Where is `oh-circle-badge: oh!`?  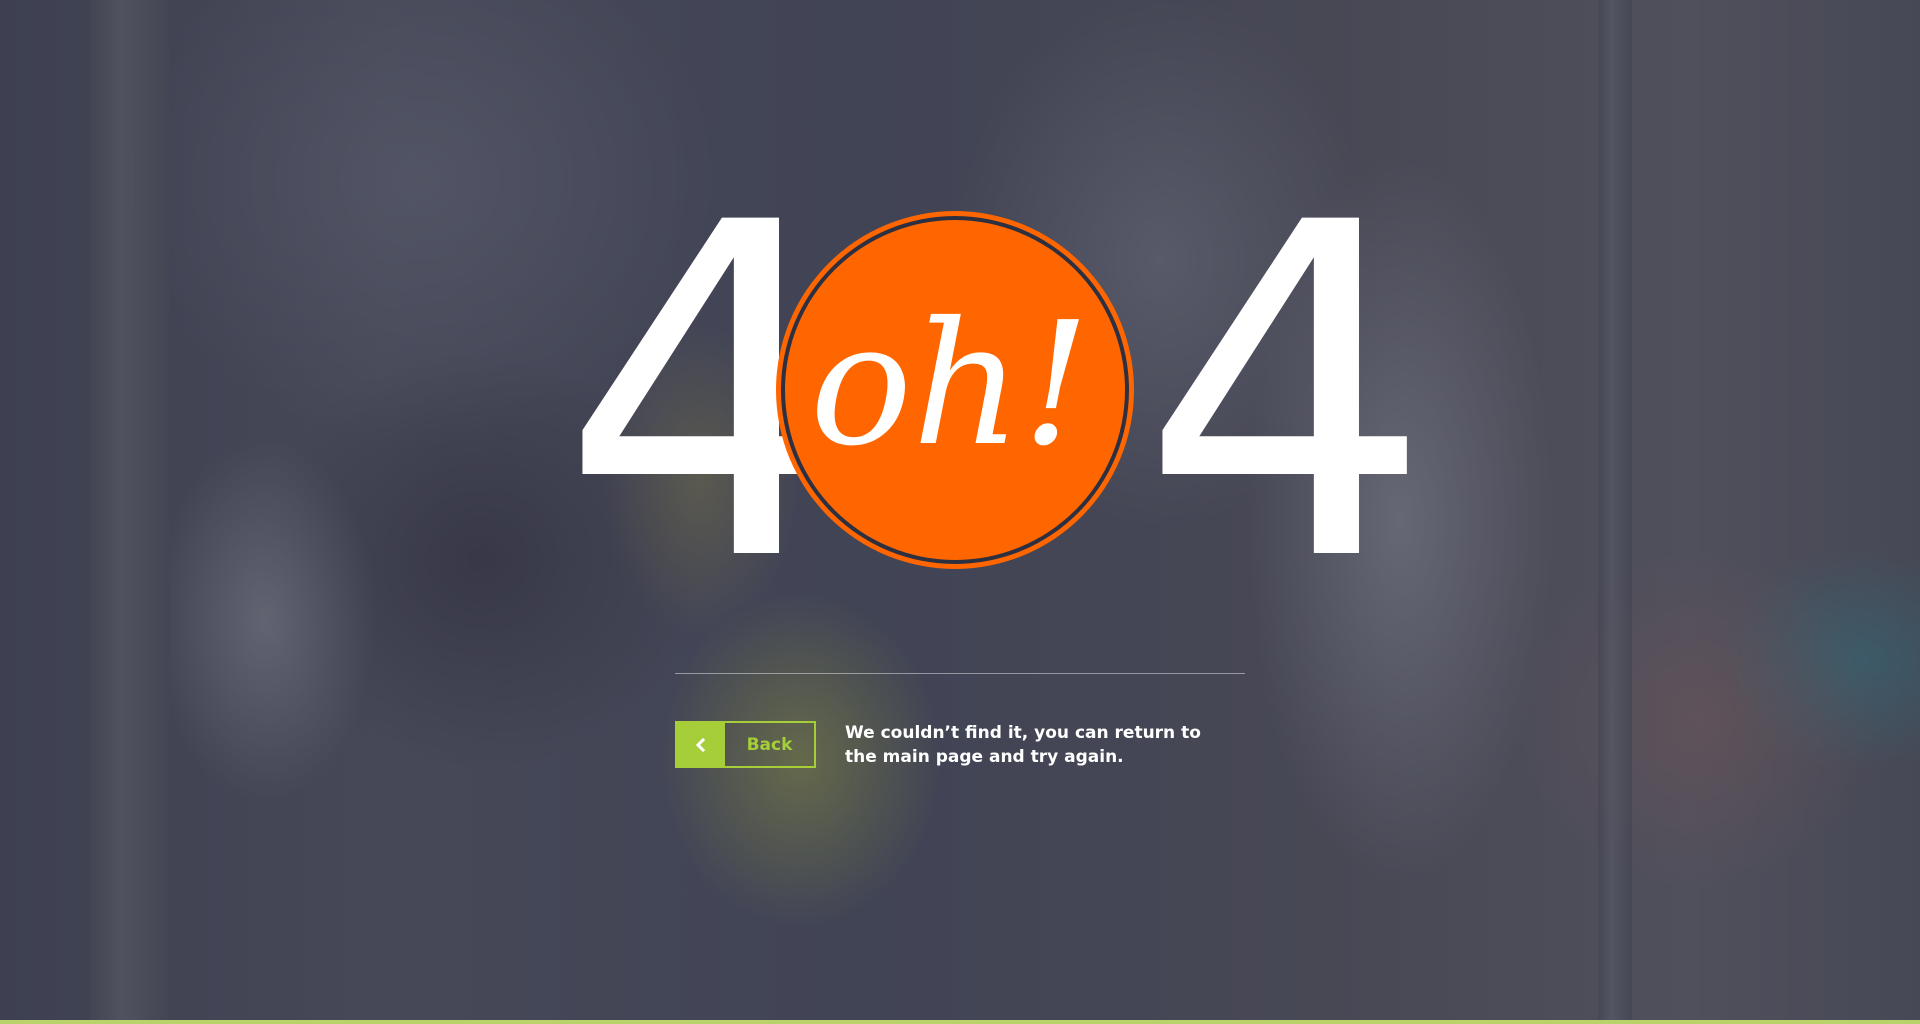 oh-circle-badge: oh! is located at coordinates (955, 390).